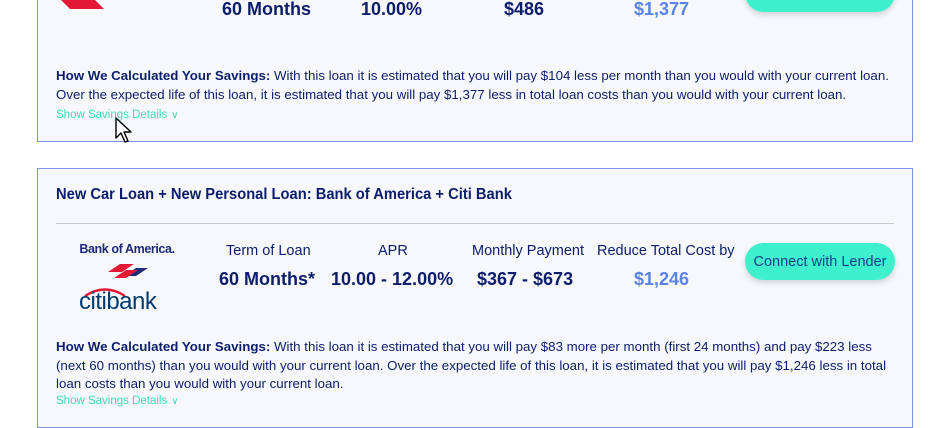 The image size is (950, 428). I want to click on apr-value: 10.00 - 12.00%, so click(392, 279).